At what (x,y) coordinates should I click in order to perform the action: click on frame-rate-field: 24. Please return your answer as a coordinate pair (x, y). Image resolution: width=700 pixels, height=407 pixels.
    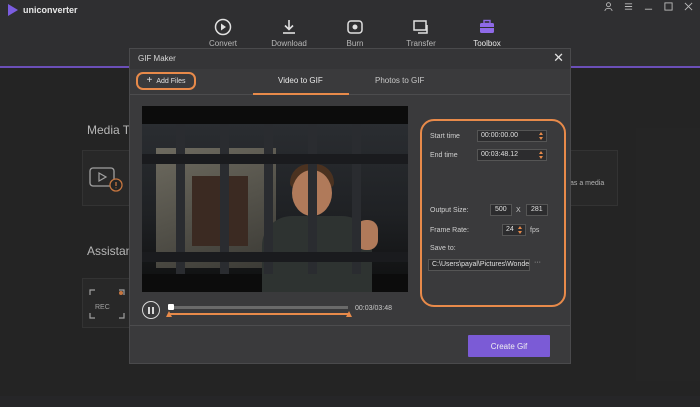
    Looking at the image, I should click on (514, 230).